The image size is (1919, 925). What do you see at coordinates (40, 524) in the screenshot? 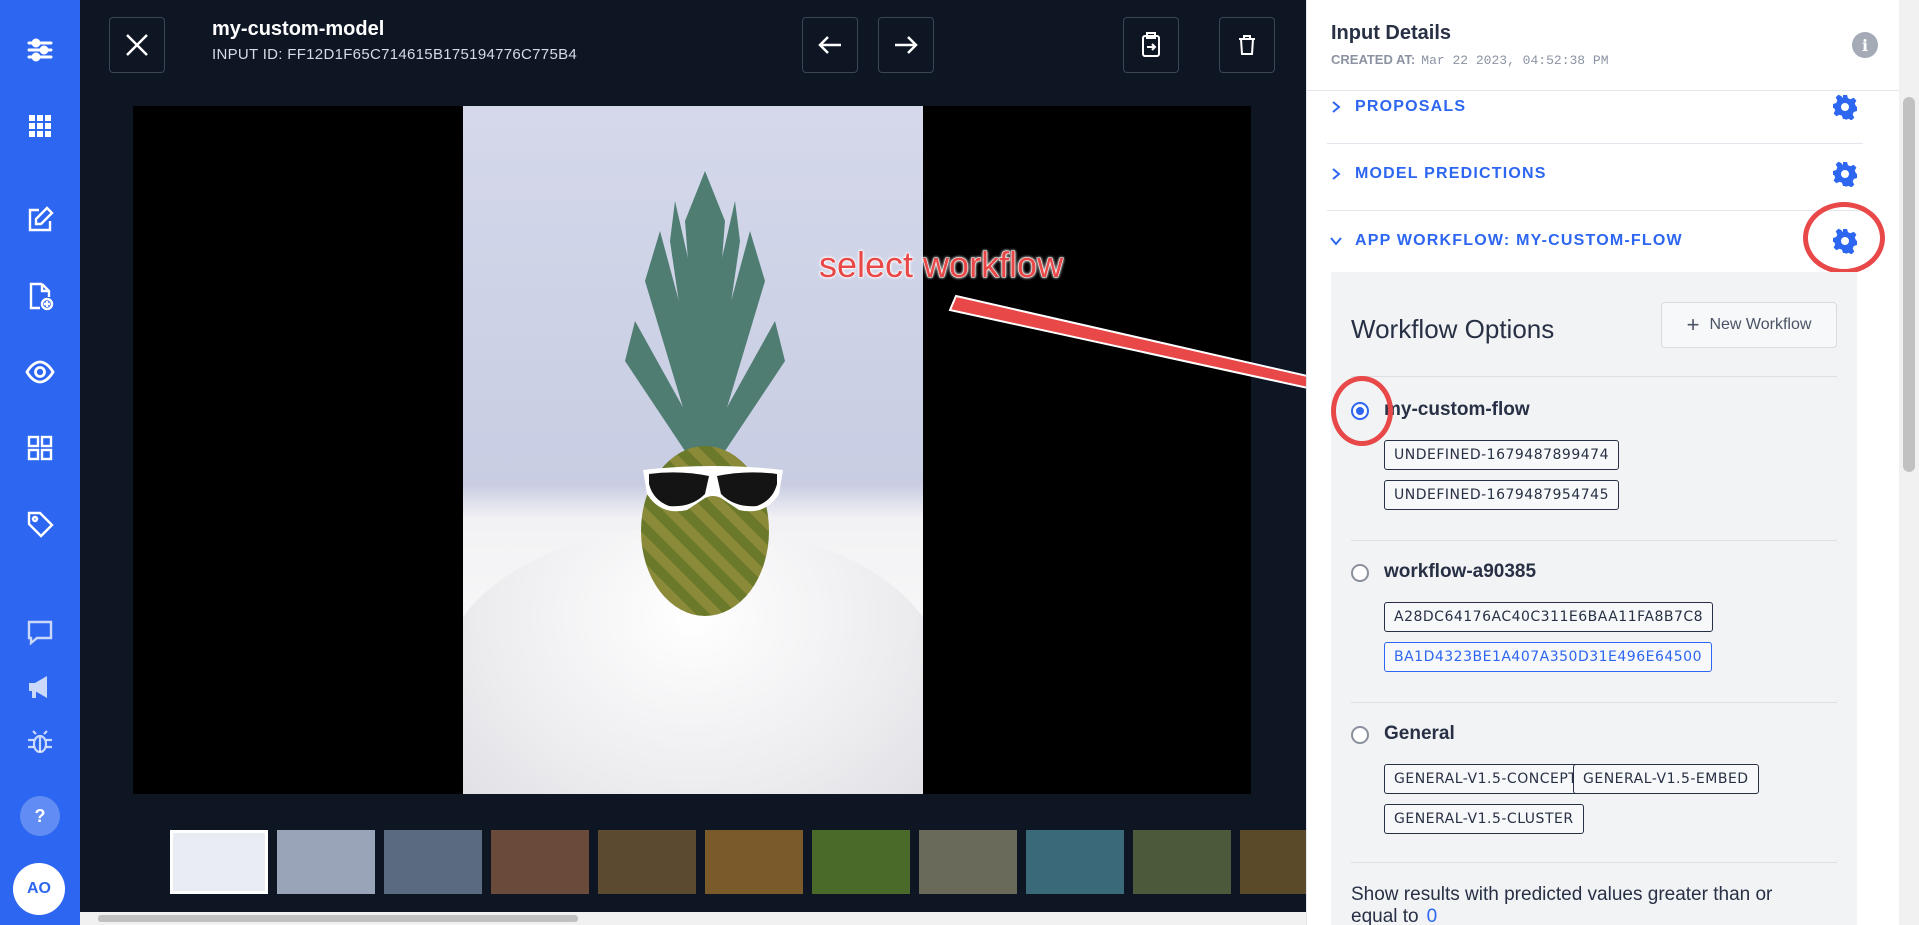
I see `tag-icon` at bounding box center [40, 524].